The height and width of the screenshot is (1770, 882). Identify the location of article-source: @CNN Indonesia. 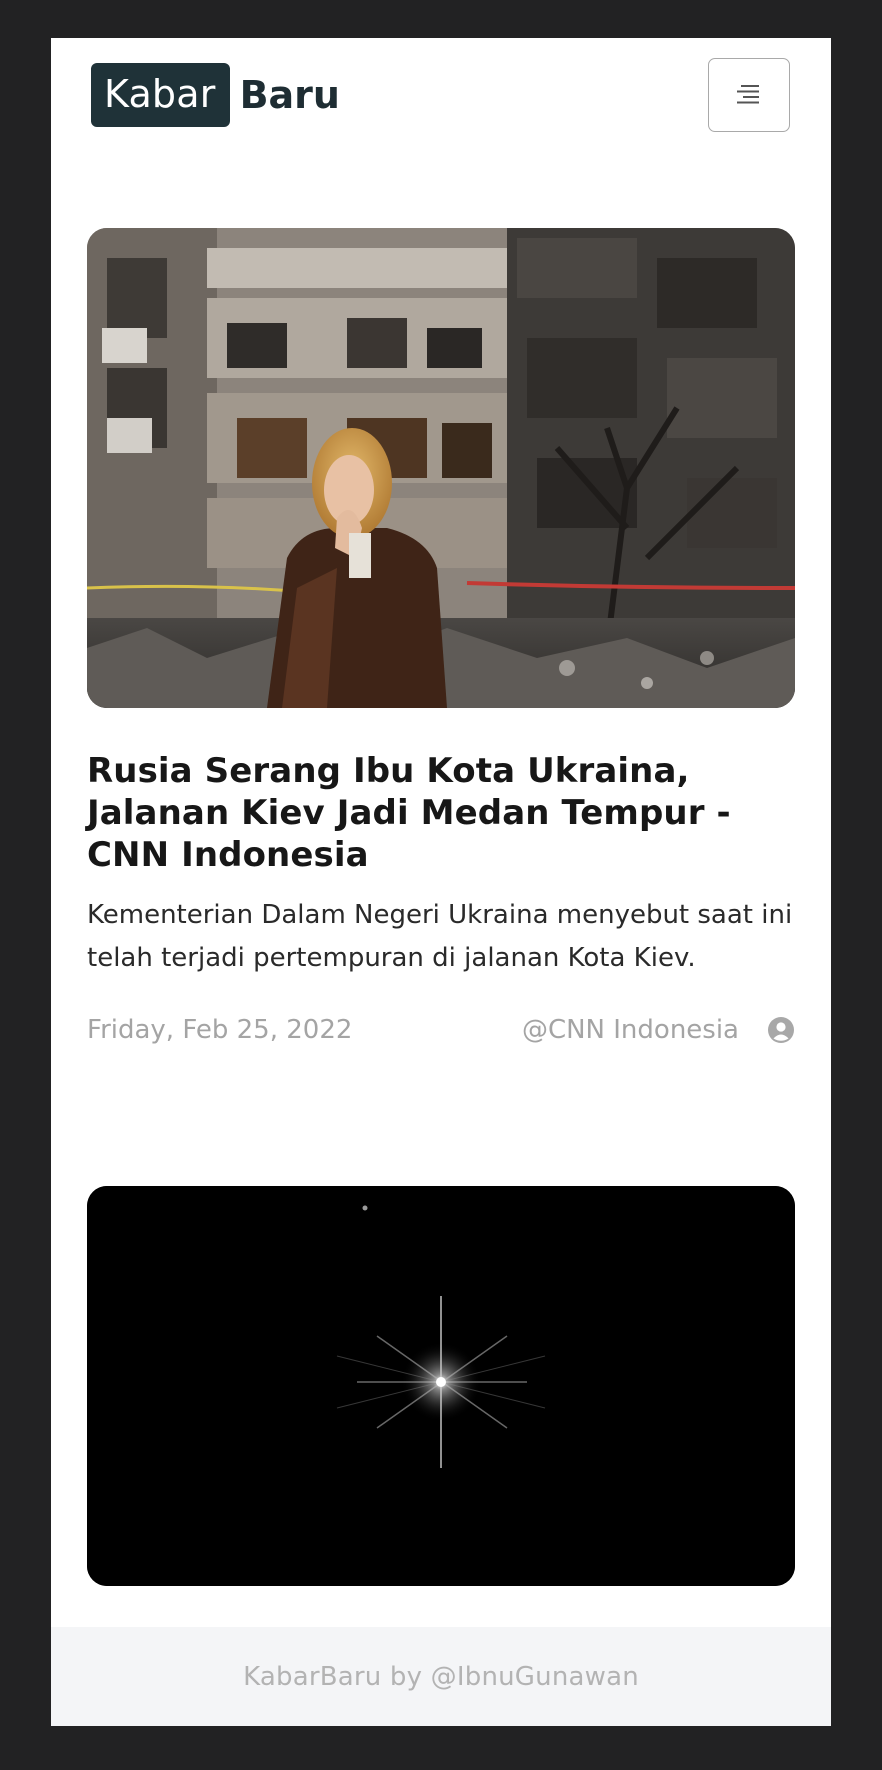
(630, 1030).